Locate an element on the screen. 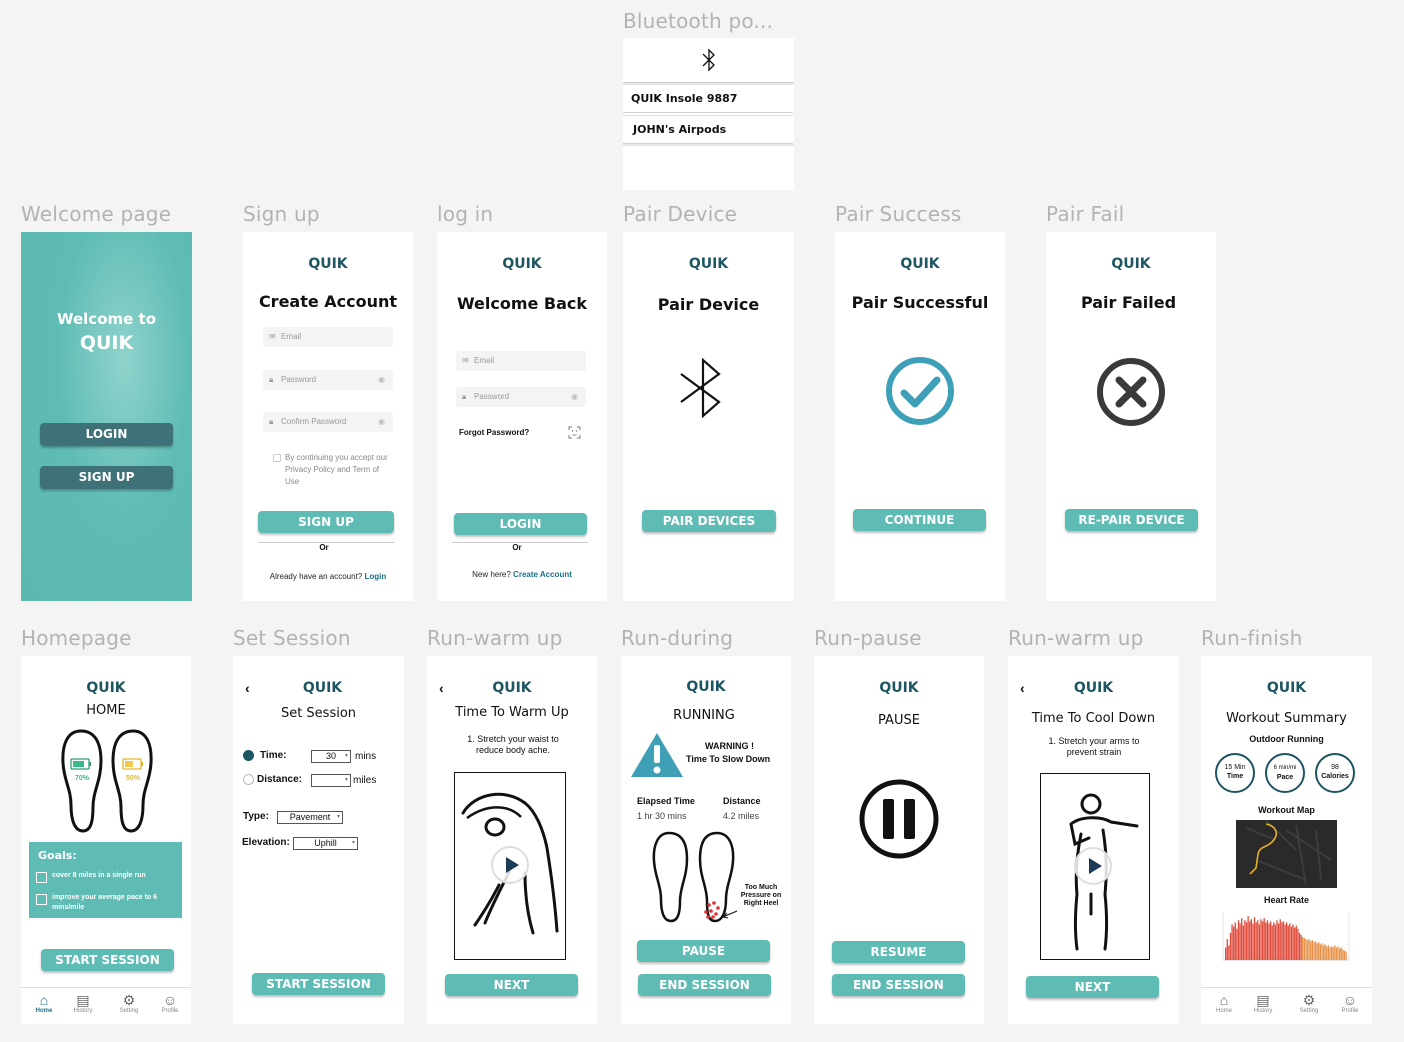 This screenshot has width=1404, height=1042. pause-frame: QUIK PAUSE RESUME END SESSION is located at coordinates (899, 840).